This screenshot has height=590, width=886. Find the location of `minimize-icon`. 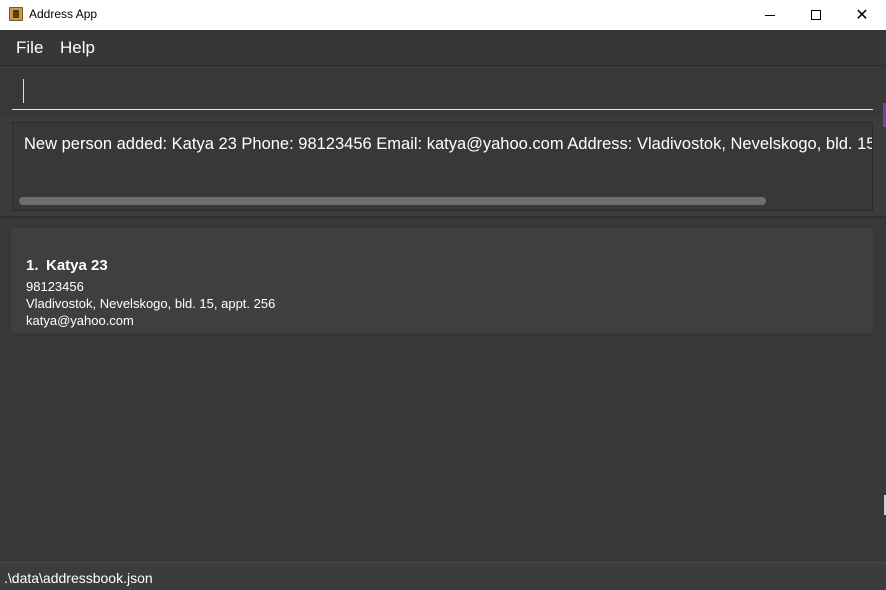

minimize-icon is located at coordinates (770, 15).